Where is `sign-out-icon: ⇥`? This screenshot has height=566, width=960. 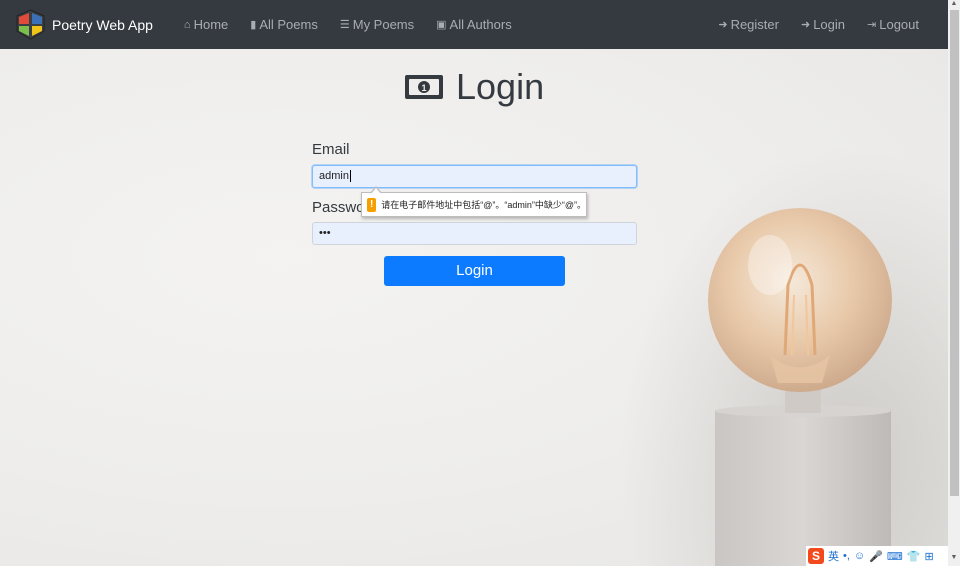
sign-out-icon: ⇥ is located at coordinates (872, 25).